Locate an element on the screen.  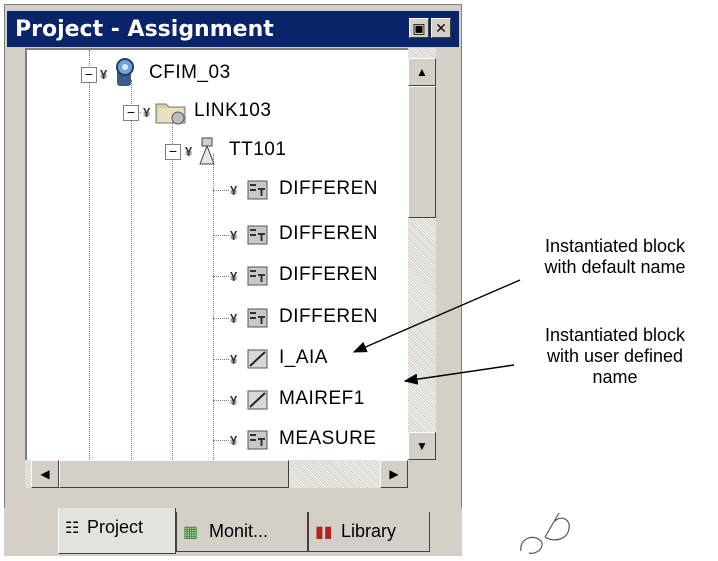
arrow-to-mairef1 is located at coordinates (459, 374).